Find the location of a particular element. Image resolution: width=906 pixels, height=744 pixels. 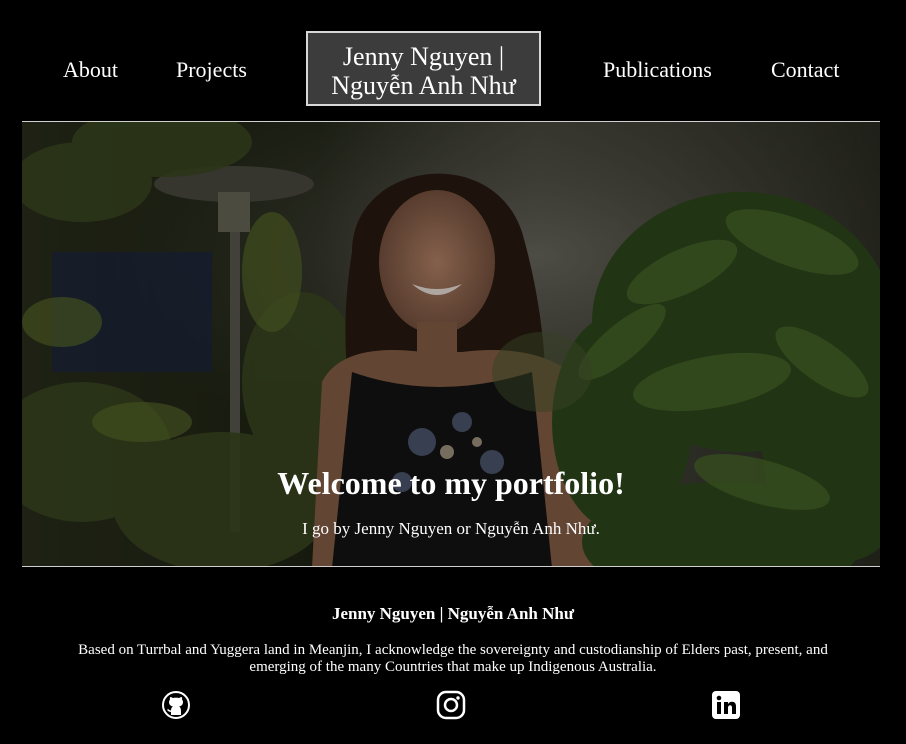

brand-name-line2: Nguyễn Anh Như is located at coordinates (423, 85).